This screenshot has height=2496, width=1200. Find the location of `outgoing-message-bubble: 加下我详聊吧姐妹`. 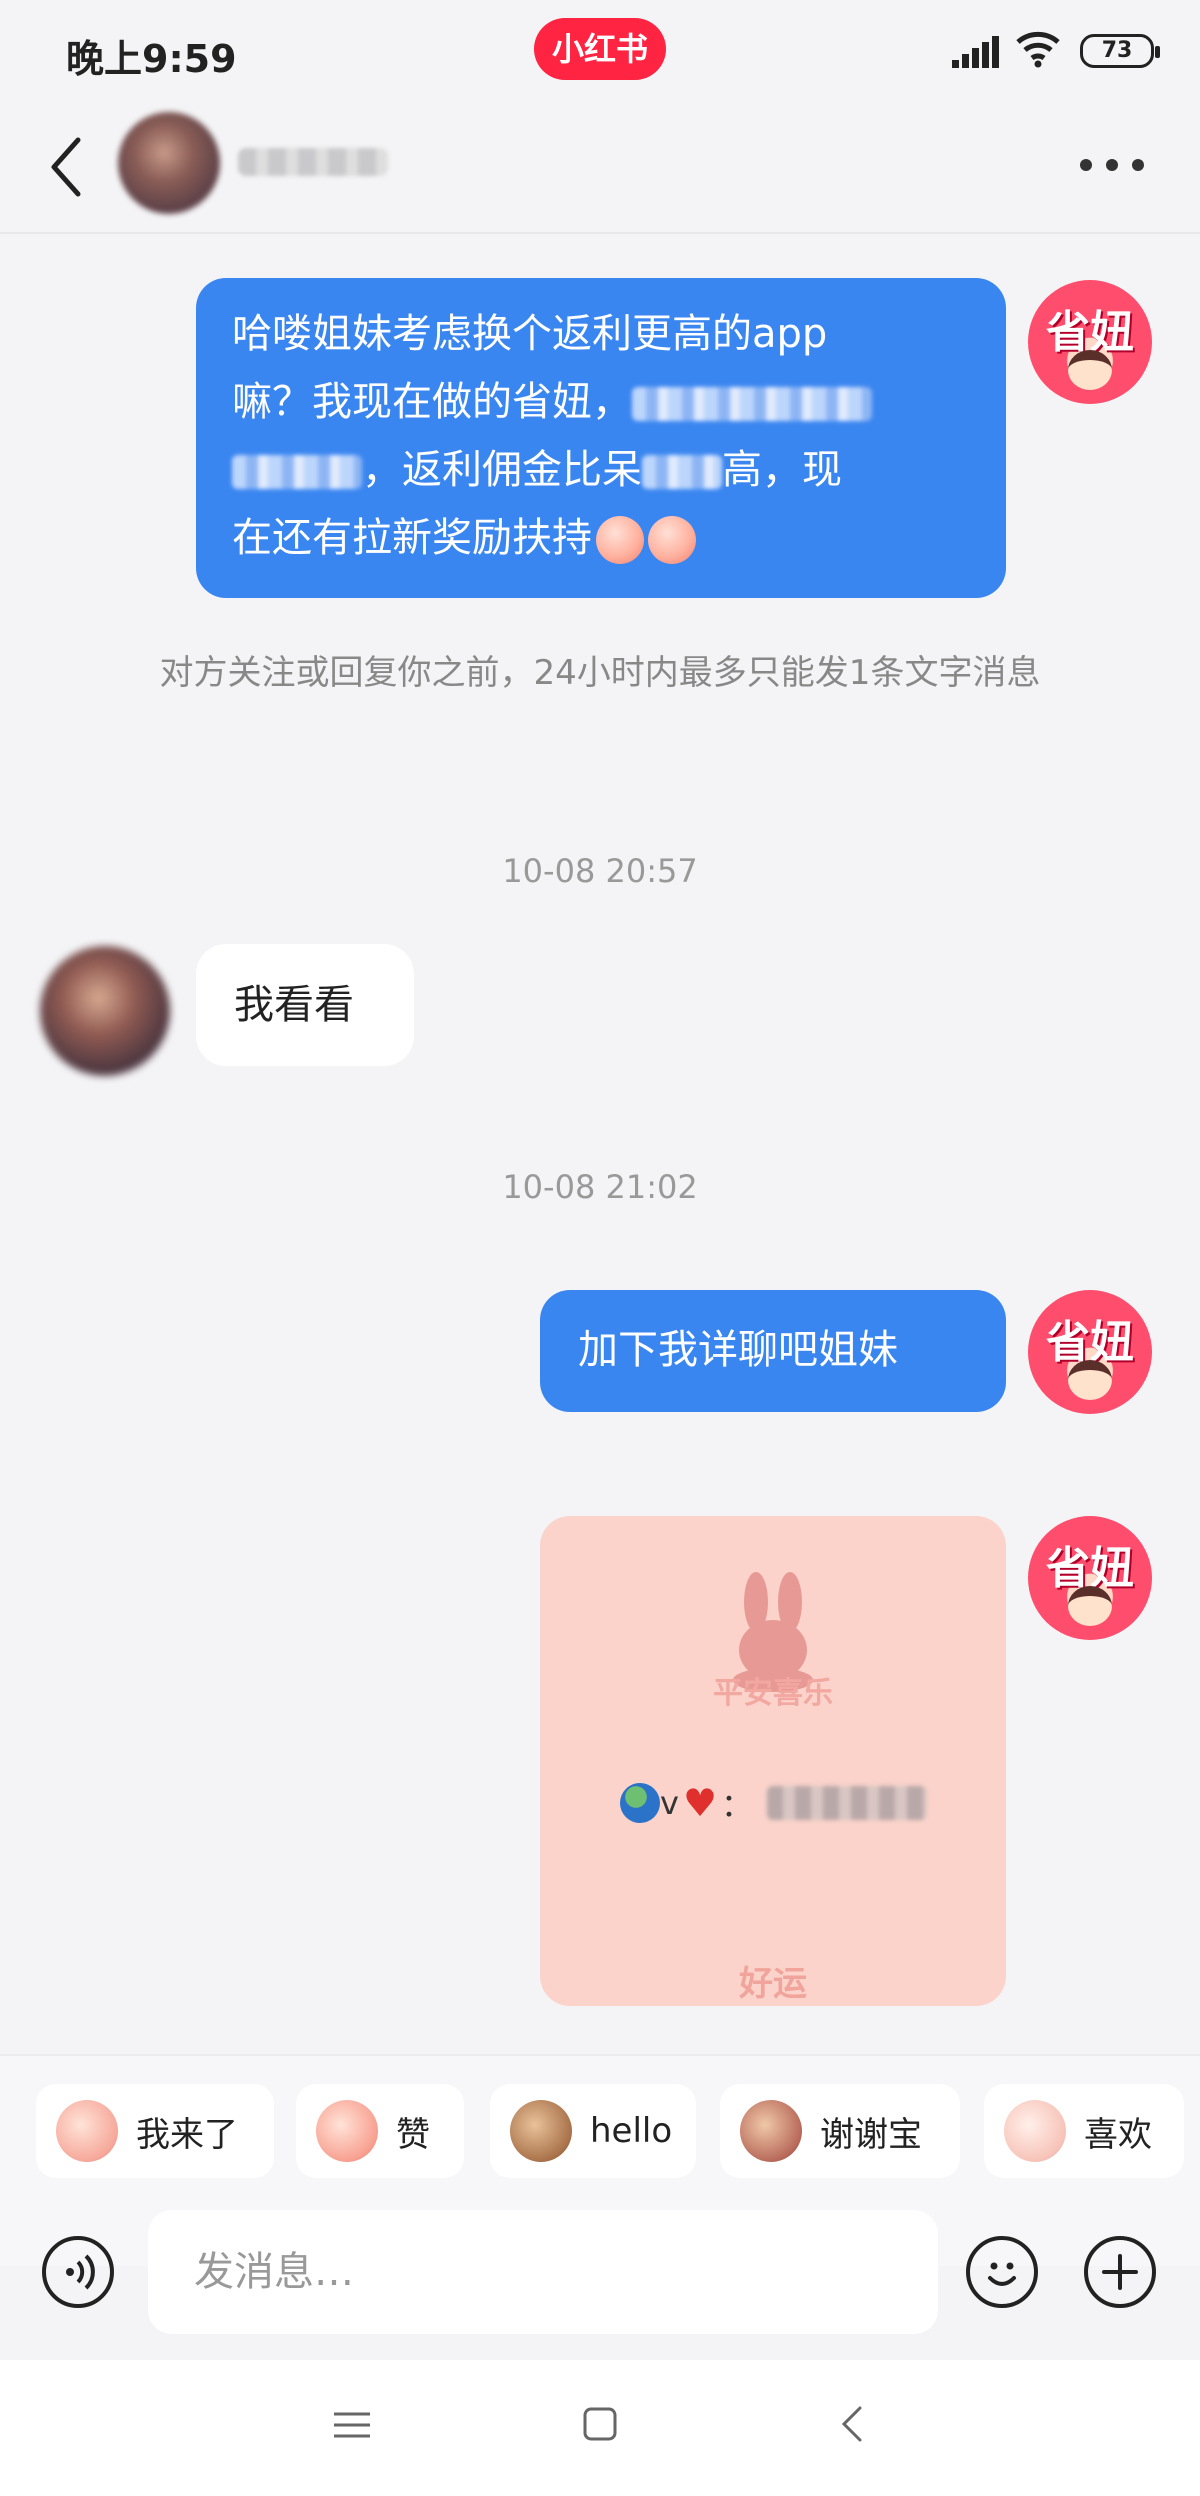

outgoing-message-bubble: 加下我详聊吧姐妹 is located at coordinates (773, 1351).